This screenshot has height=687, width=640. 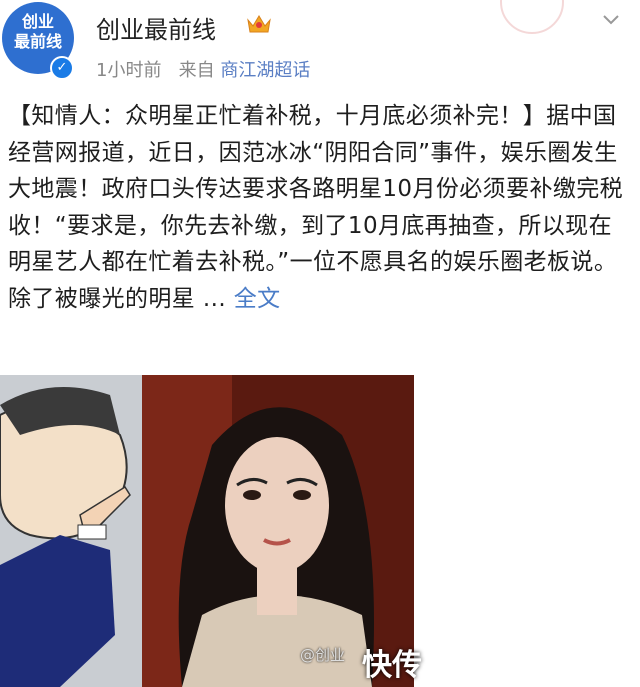 I want to click on post-time: 1小时前, so click(x=129, y=70).